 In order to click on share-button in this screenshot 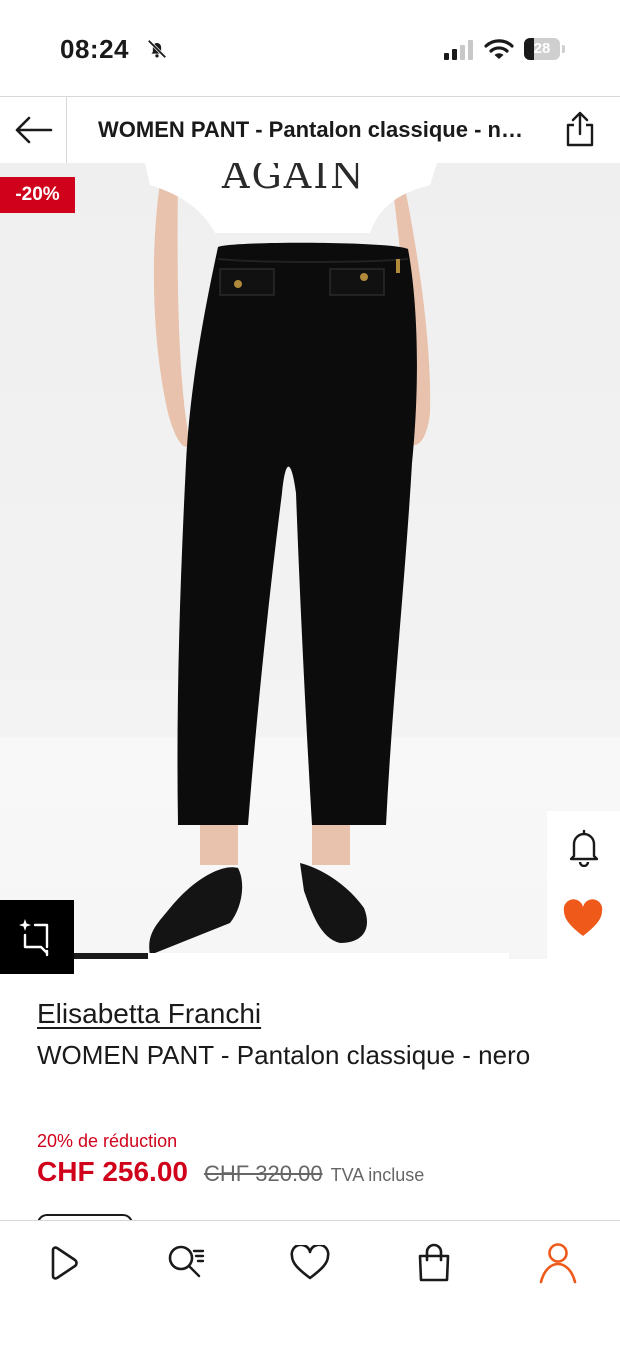, I will do `click(580, 129)`.